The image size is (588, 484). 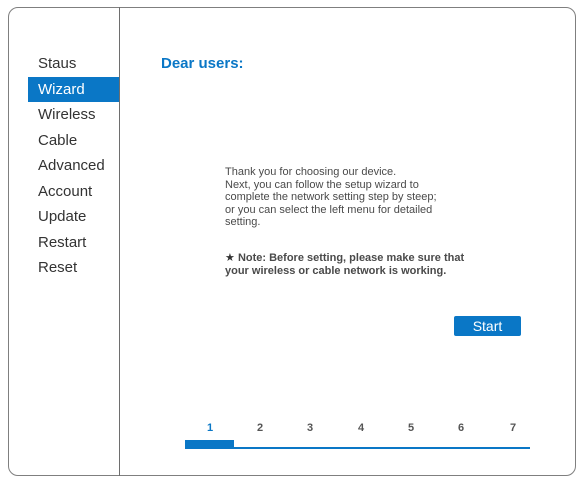 I want to click on wizard-progress-track, so click(x=357, y=448).